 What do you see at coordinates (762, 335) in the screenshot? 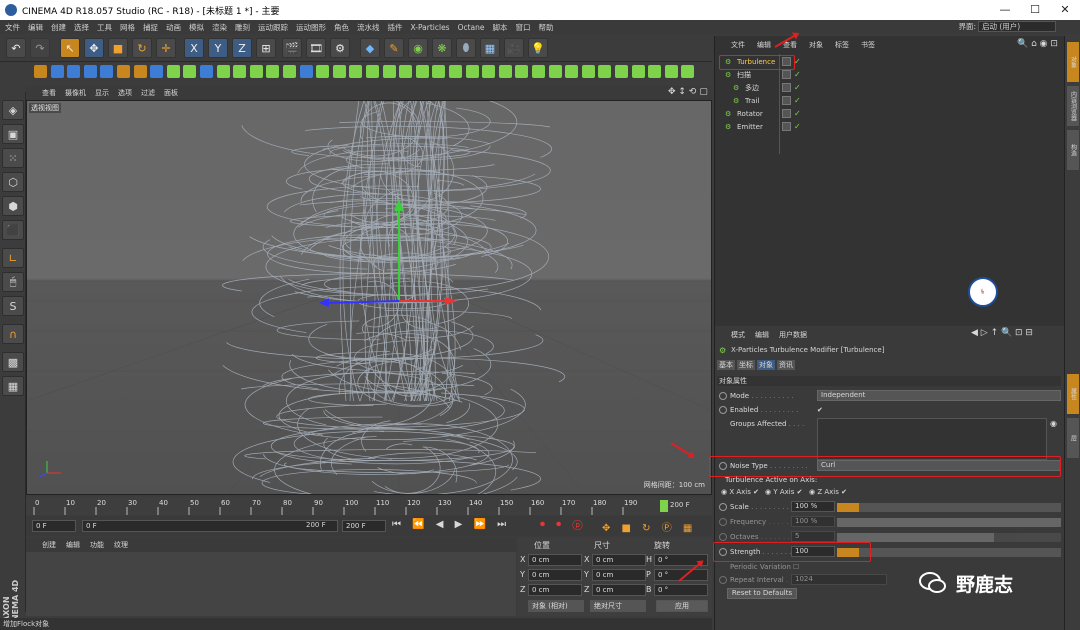
I see `attribute-menu-item-1: 编辑` at bounding box center [762, 335].